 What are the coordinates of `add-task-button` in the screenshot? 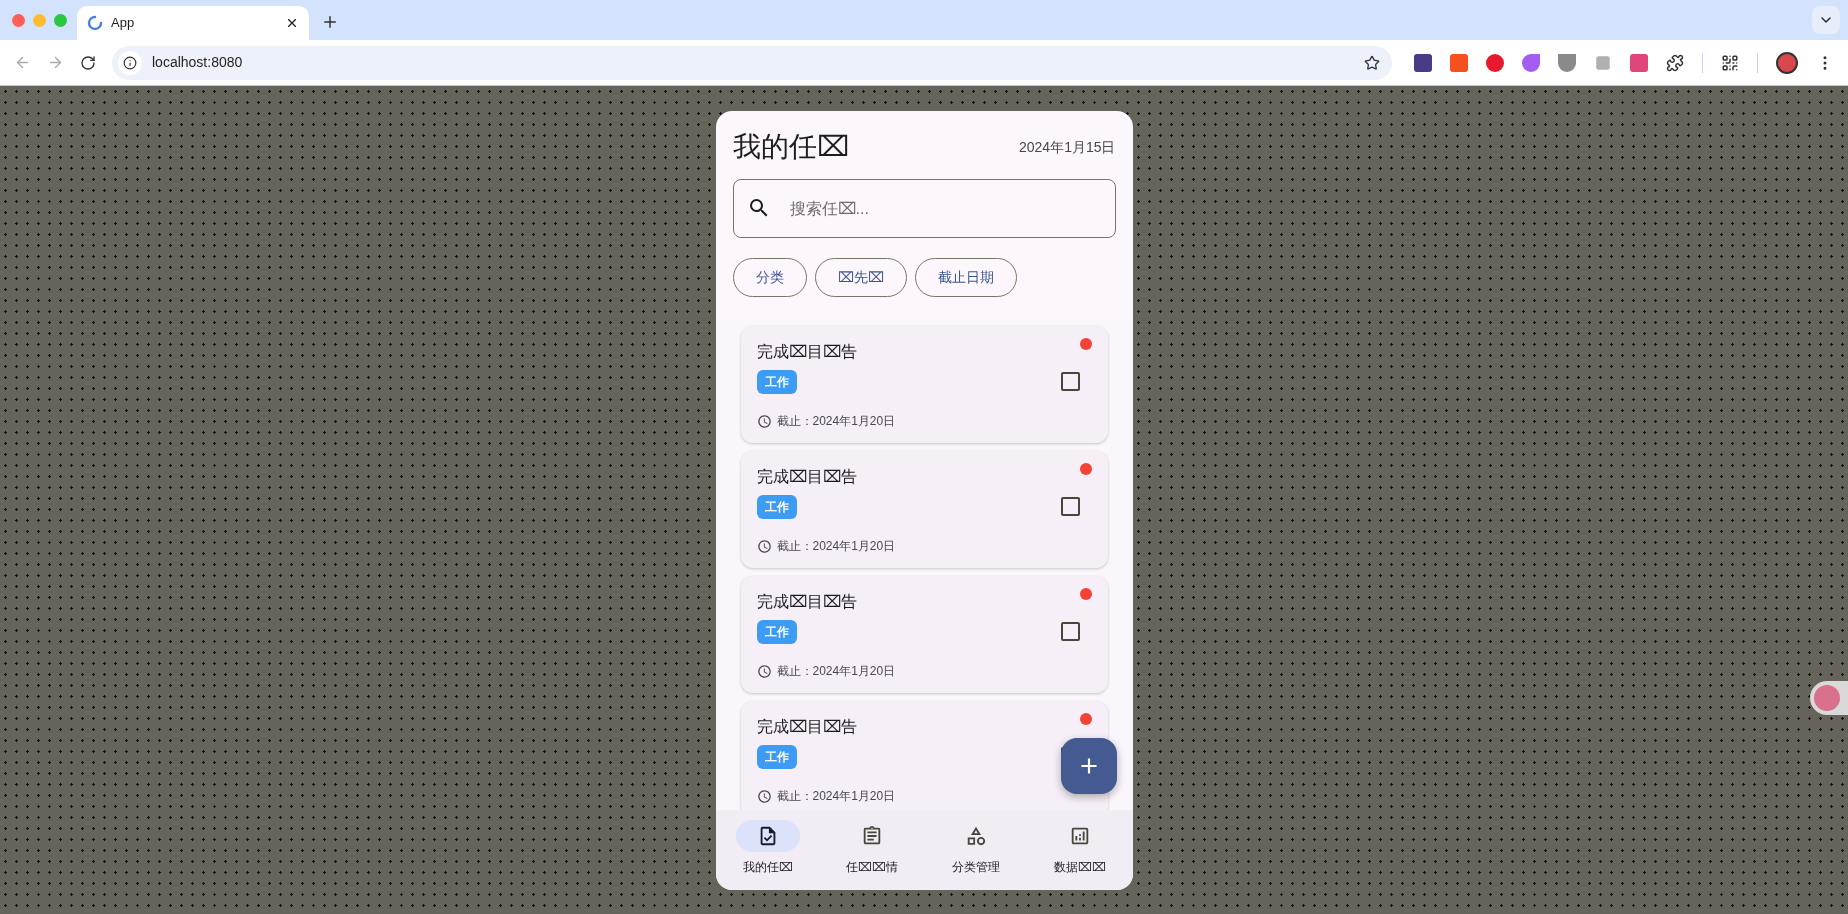 It's located at (1088, 766).